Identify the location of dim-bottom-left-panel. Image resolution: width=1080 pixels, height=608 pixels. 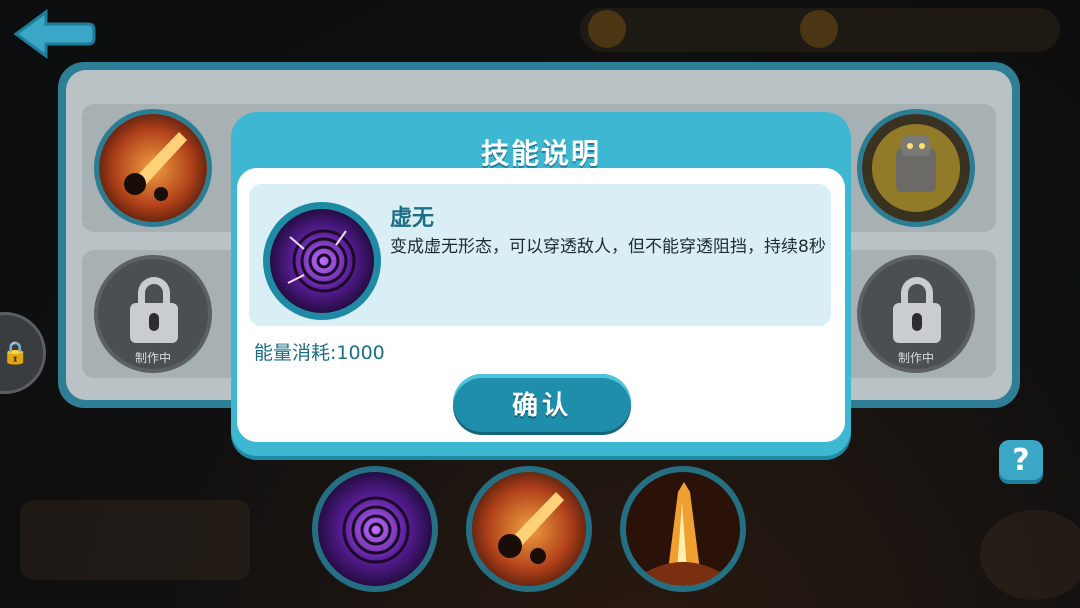
(135, 540).